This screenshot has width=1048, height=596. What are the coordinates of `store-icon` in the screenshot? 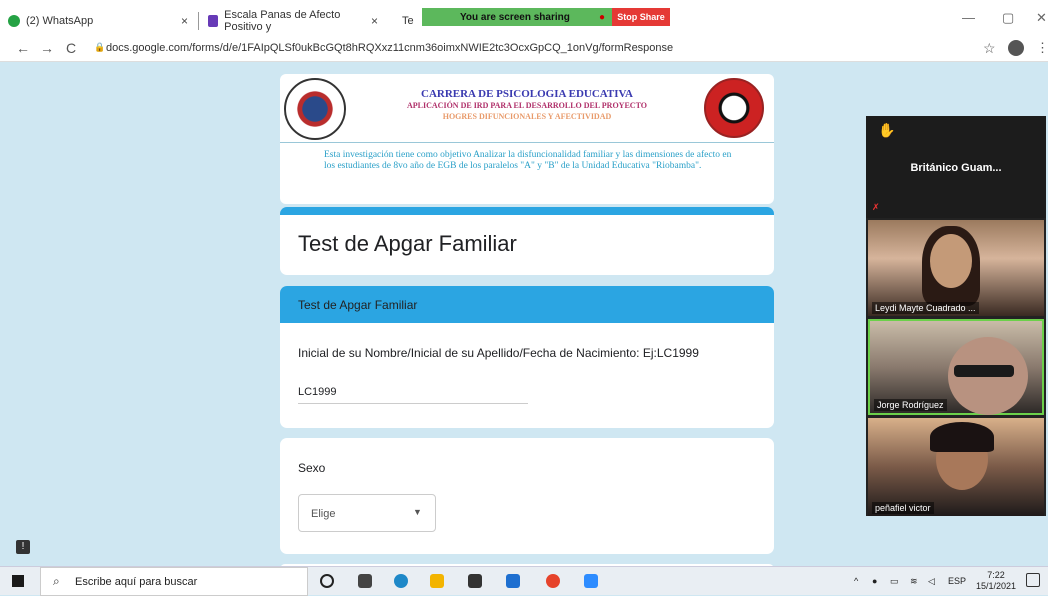 It's located at (475, 581).